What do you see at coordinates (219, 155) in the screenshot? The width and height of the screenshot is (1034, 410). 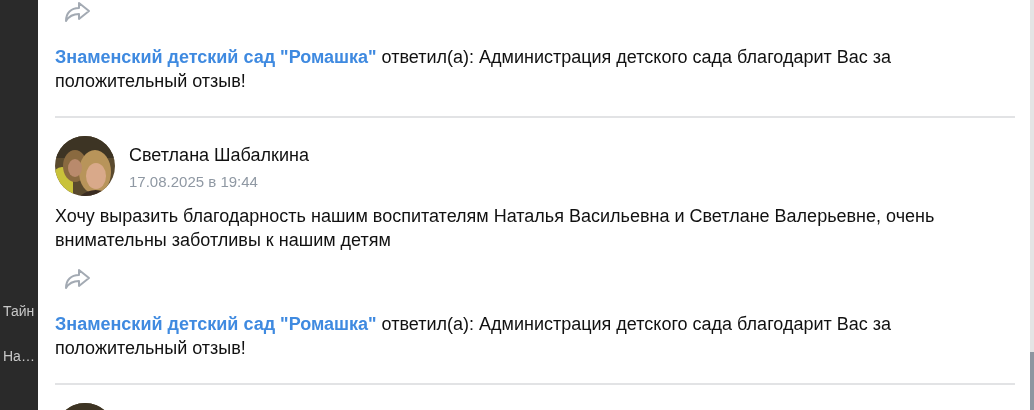 I see `author-name: Светлана Шабалкина` at bounding box center [219, 155].